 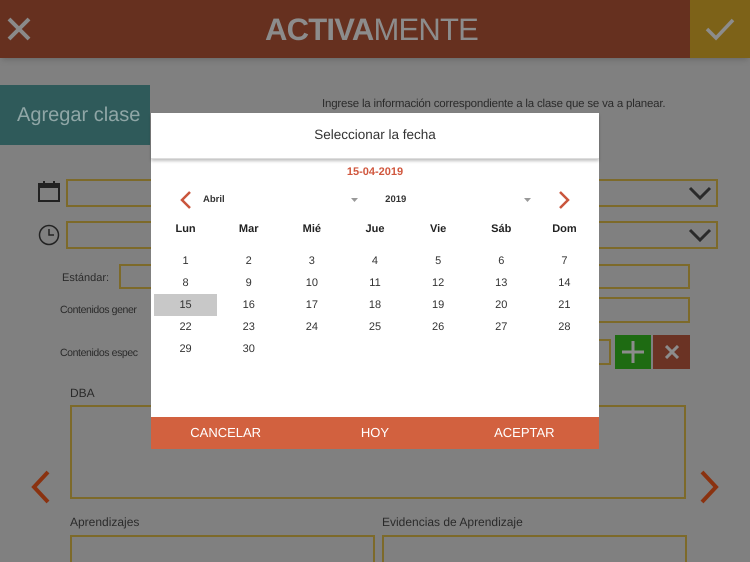 What do you see at coordinates (186, 261) in the screenshot?
I see `day-cell: 1` at bounding box center [186, 261].